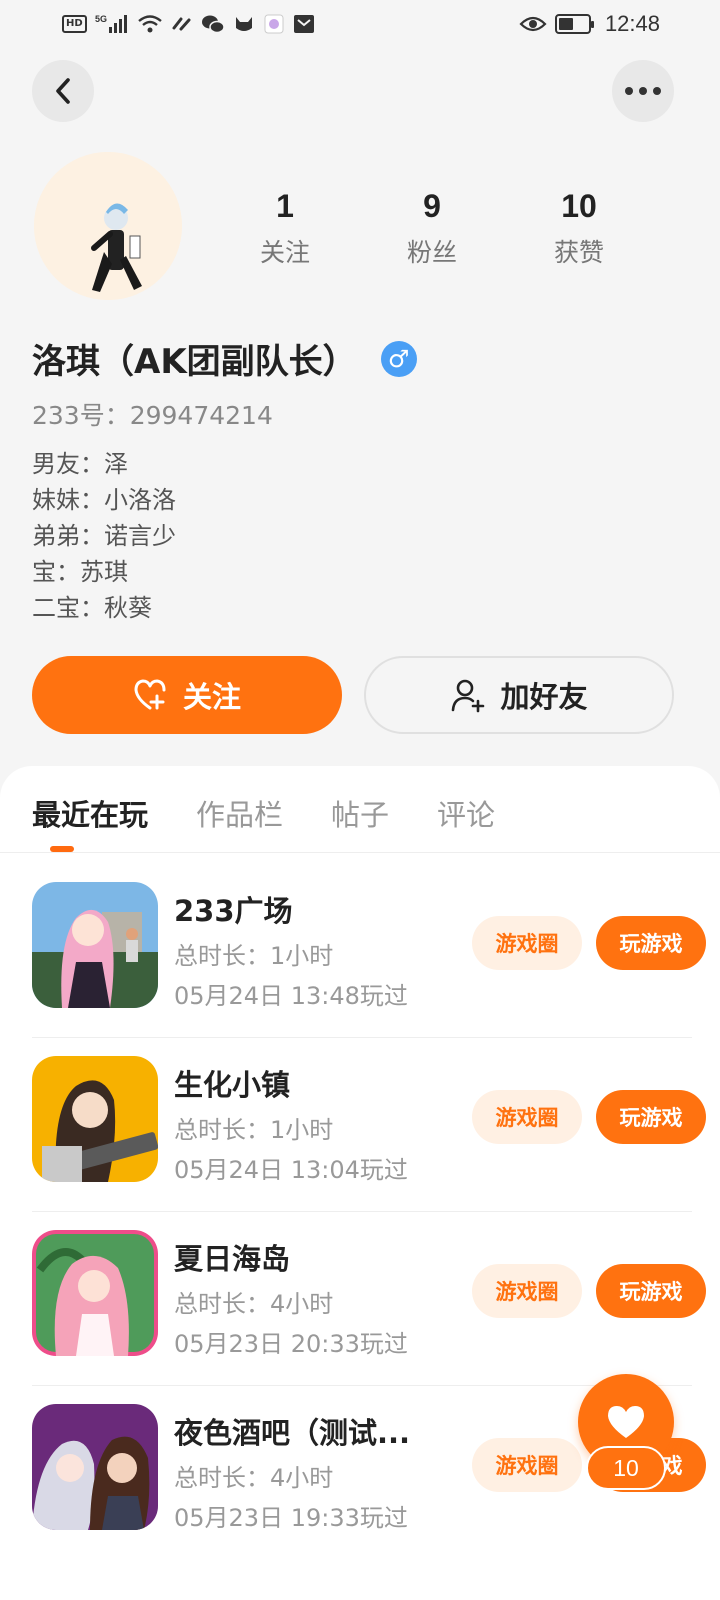  Describe the element at coordinates (95, 945) in the screenshot. I see `game-icon-233-plaza` at that location.